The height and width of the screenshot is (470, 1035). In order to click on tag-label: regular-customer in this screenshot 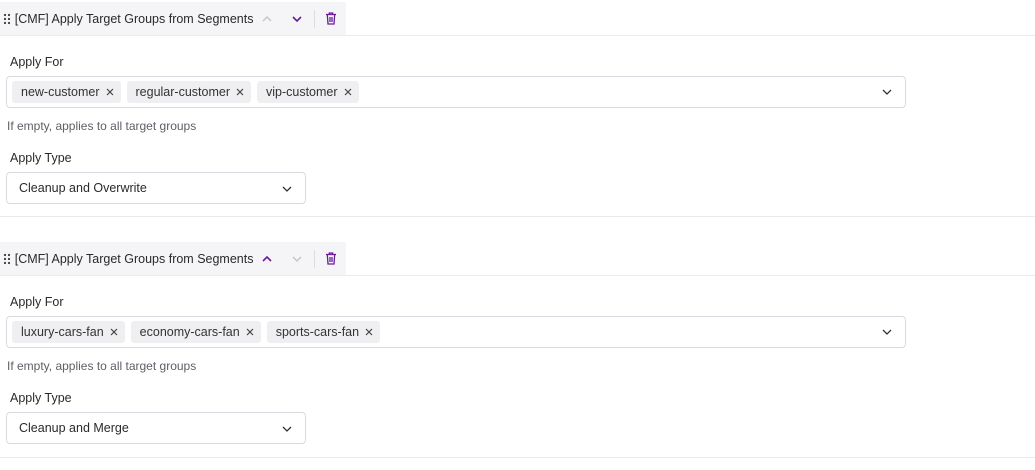, I will do `click(182, 92)`.